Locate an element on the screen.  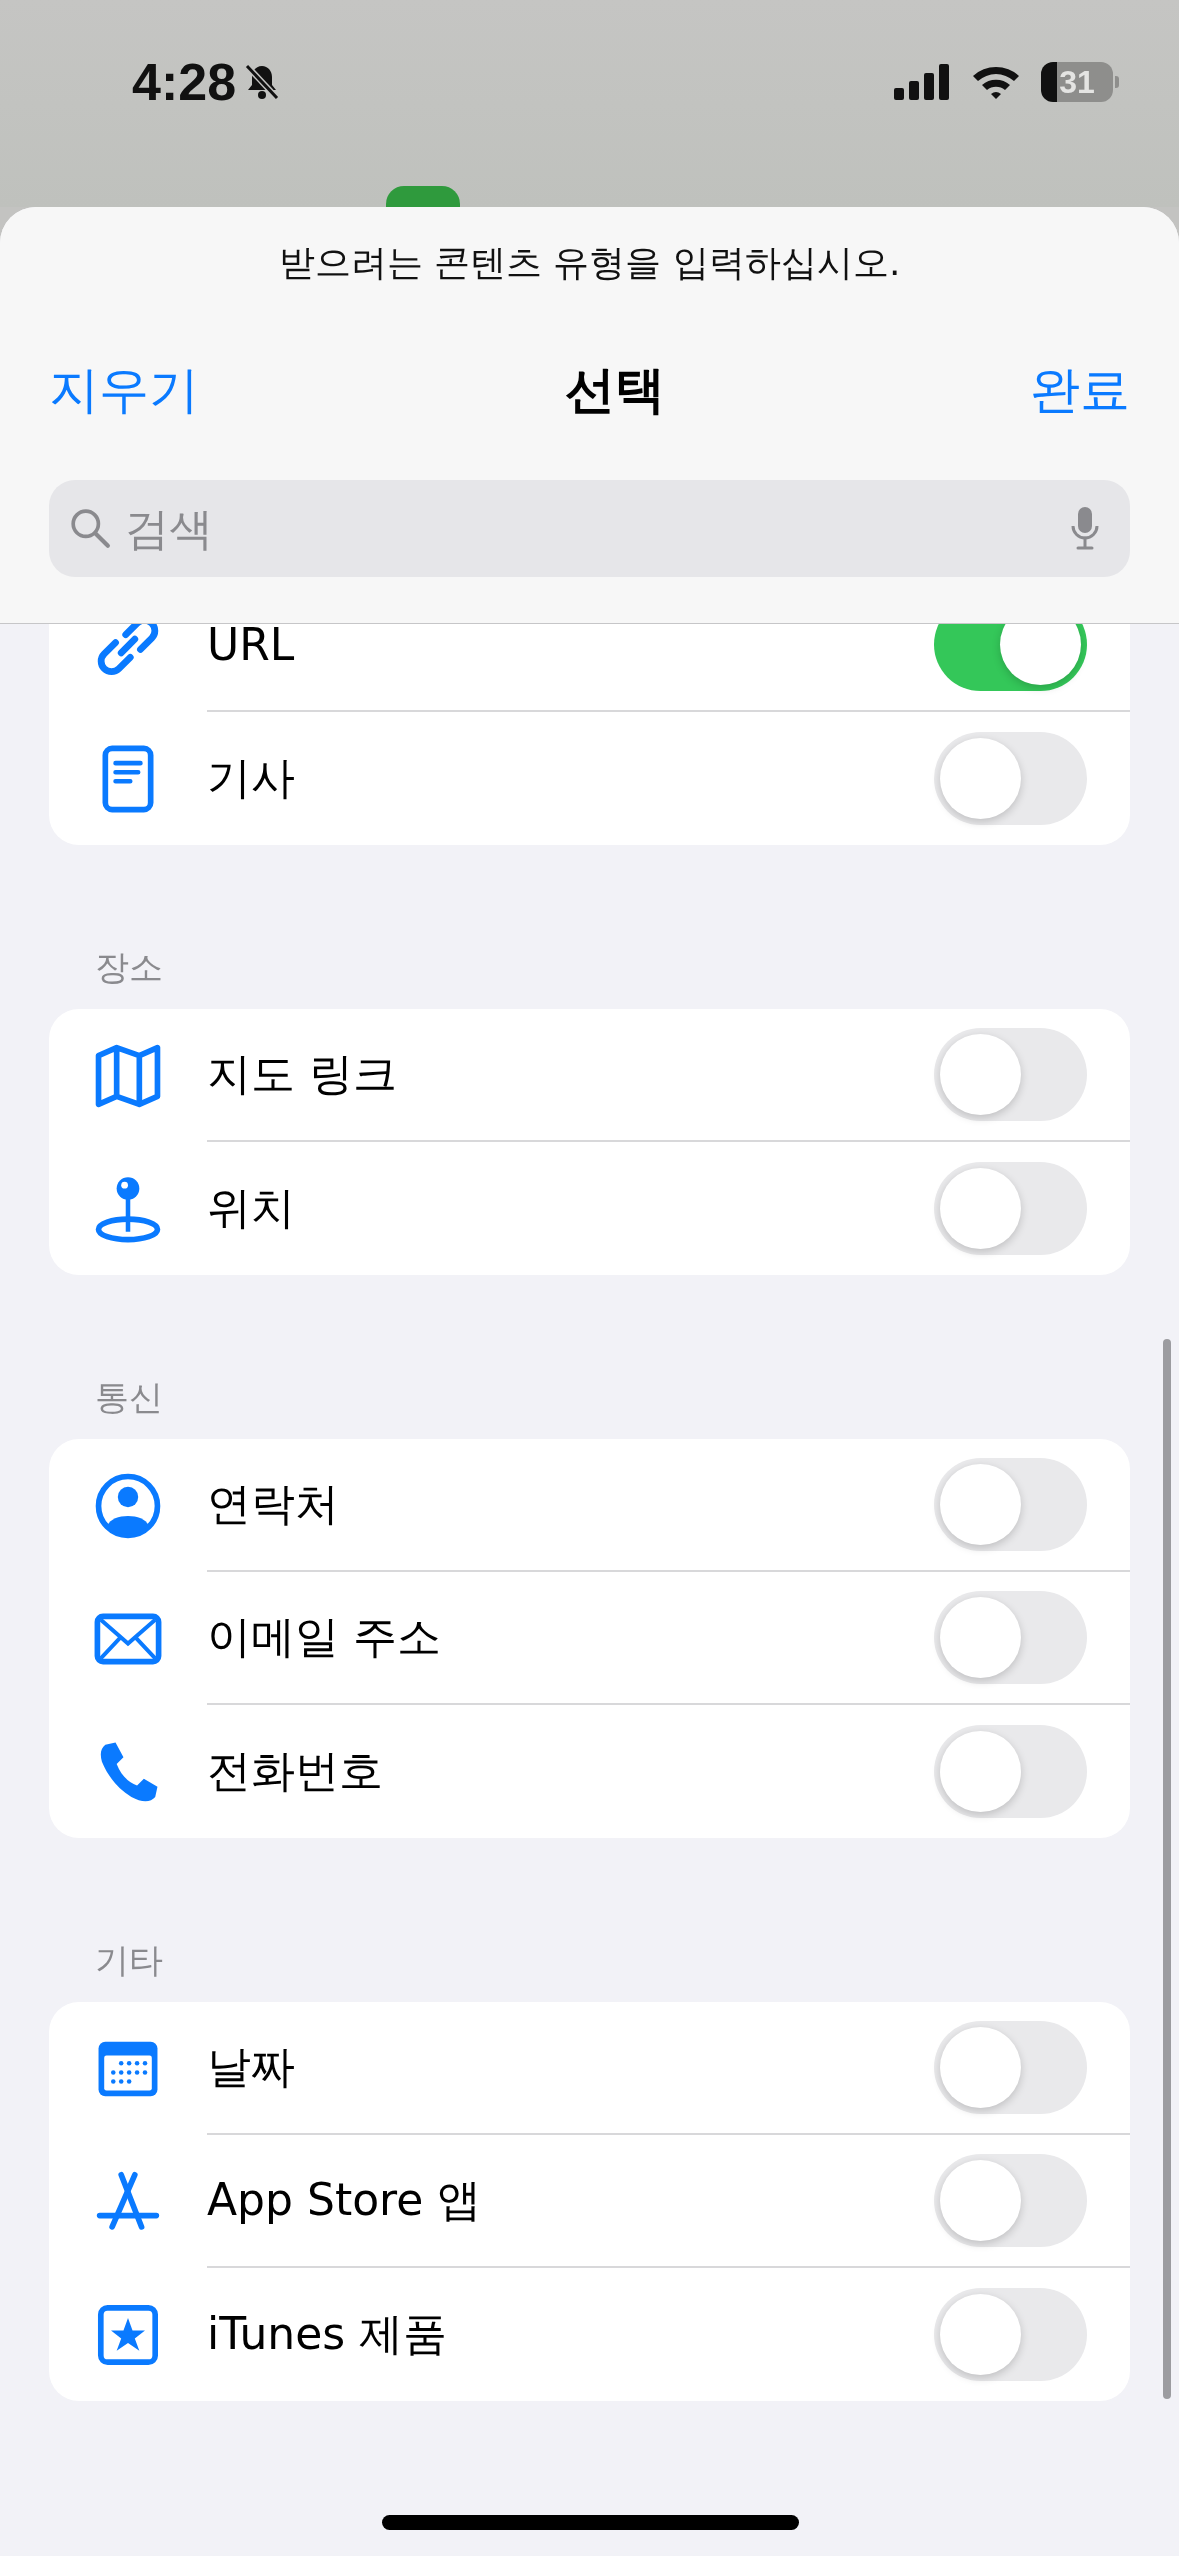
row-label: iTunes 제품 is located at coordinates (327, 2334).